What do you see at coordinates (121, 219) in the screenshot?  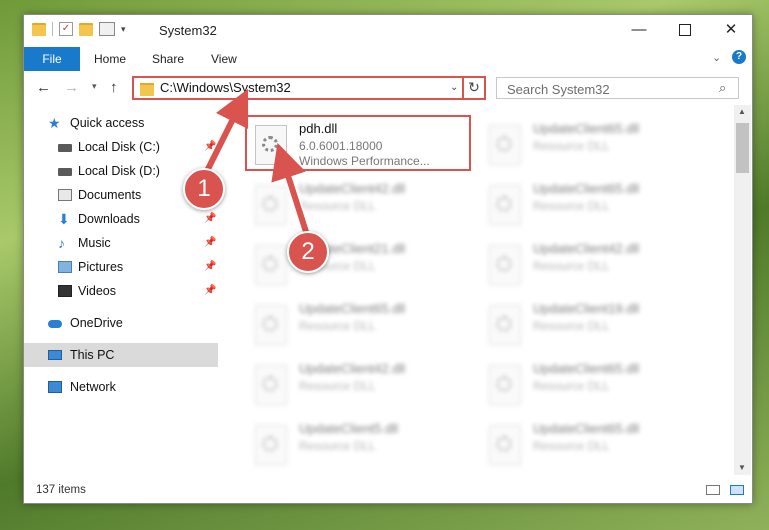 I see `sidebar-item-downloads: ⬇ Downloads 📌` at bounding box center [121, 219].